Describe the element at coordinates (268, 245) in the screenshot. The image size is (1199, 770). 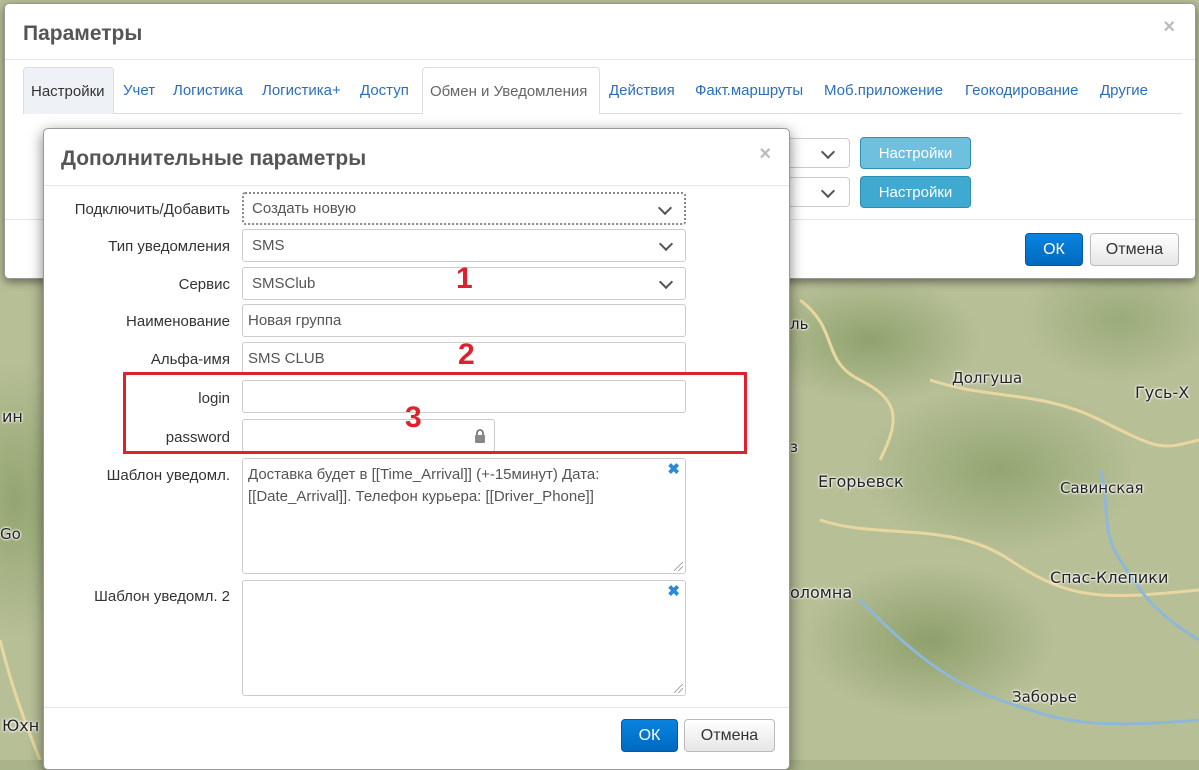
I see `notify-type-value: SMS` at that location.